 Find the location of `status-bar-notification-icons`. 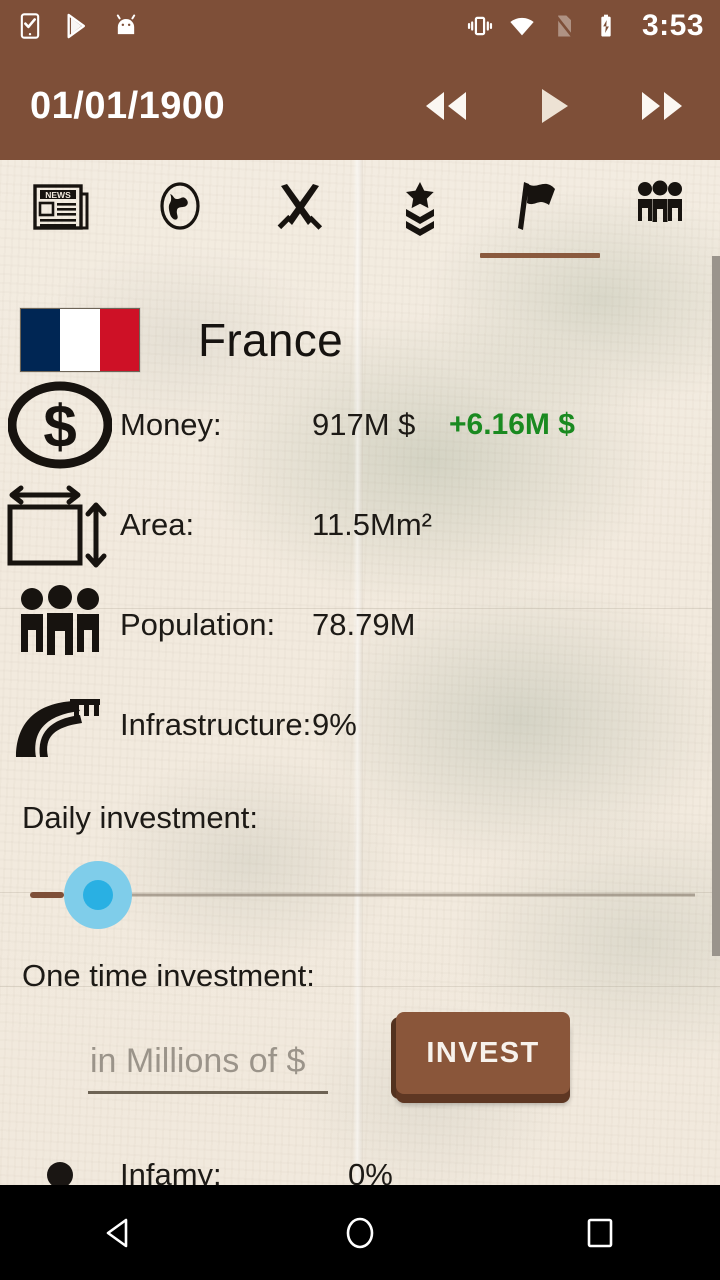

status-bar-notification-icons is located at coordinates (78, 26).